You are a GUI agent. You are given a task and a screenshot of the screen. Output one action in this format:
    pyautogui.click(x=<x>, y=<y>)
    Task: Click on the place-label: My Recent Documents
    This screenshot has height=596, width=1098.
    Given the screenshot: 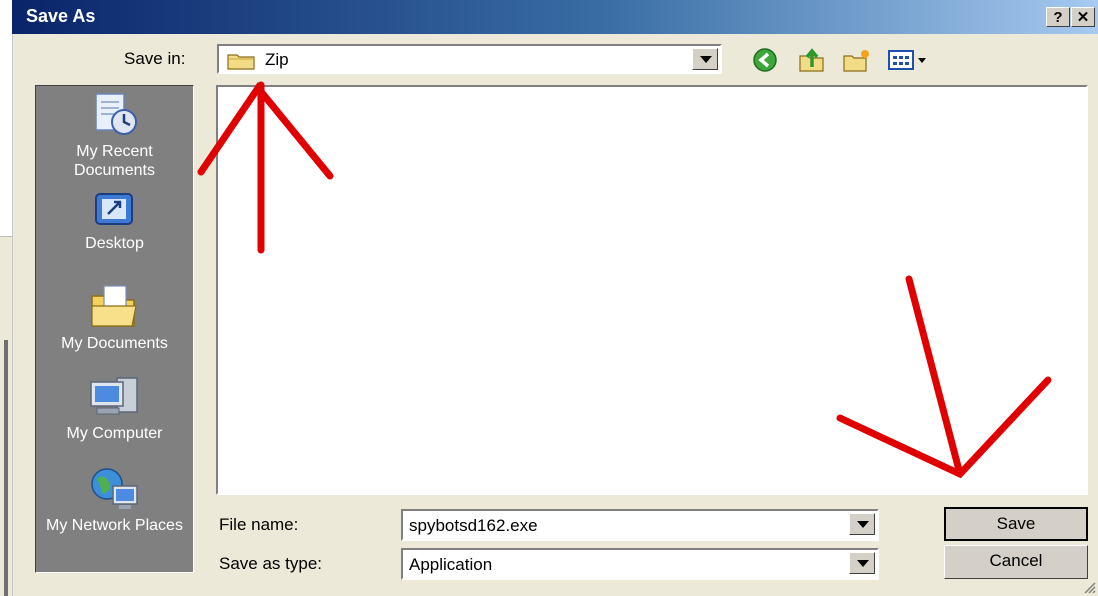 What is the action you would take?
    pyautogui.click(x=114, y=161)
    